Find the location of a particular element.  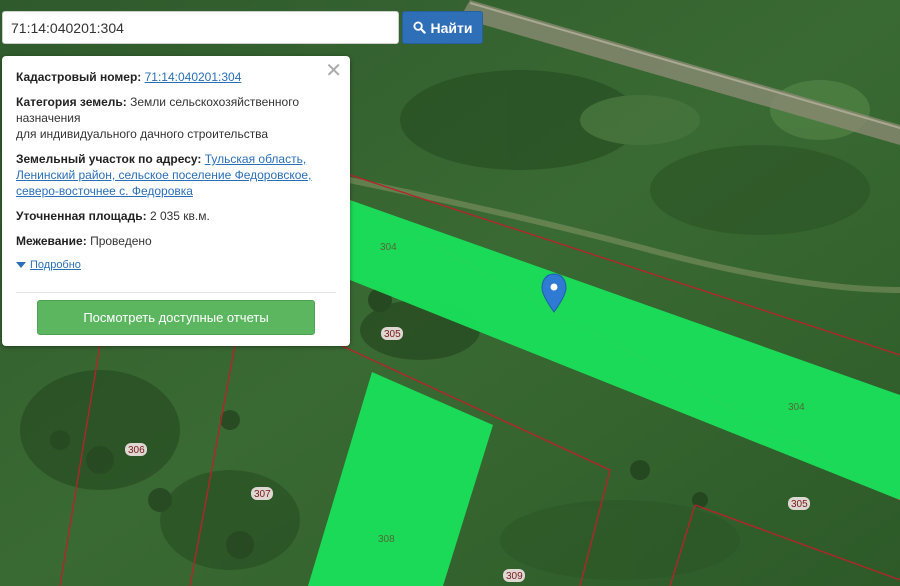

parcel-label-309: 309 is located at coordinates (514, 576).